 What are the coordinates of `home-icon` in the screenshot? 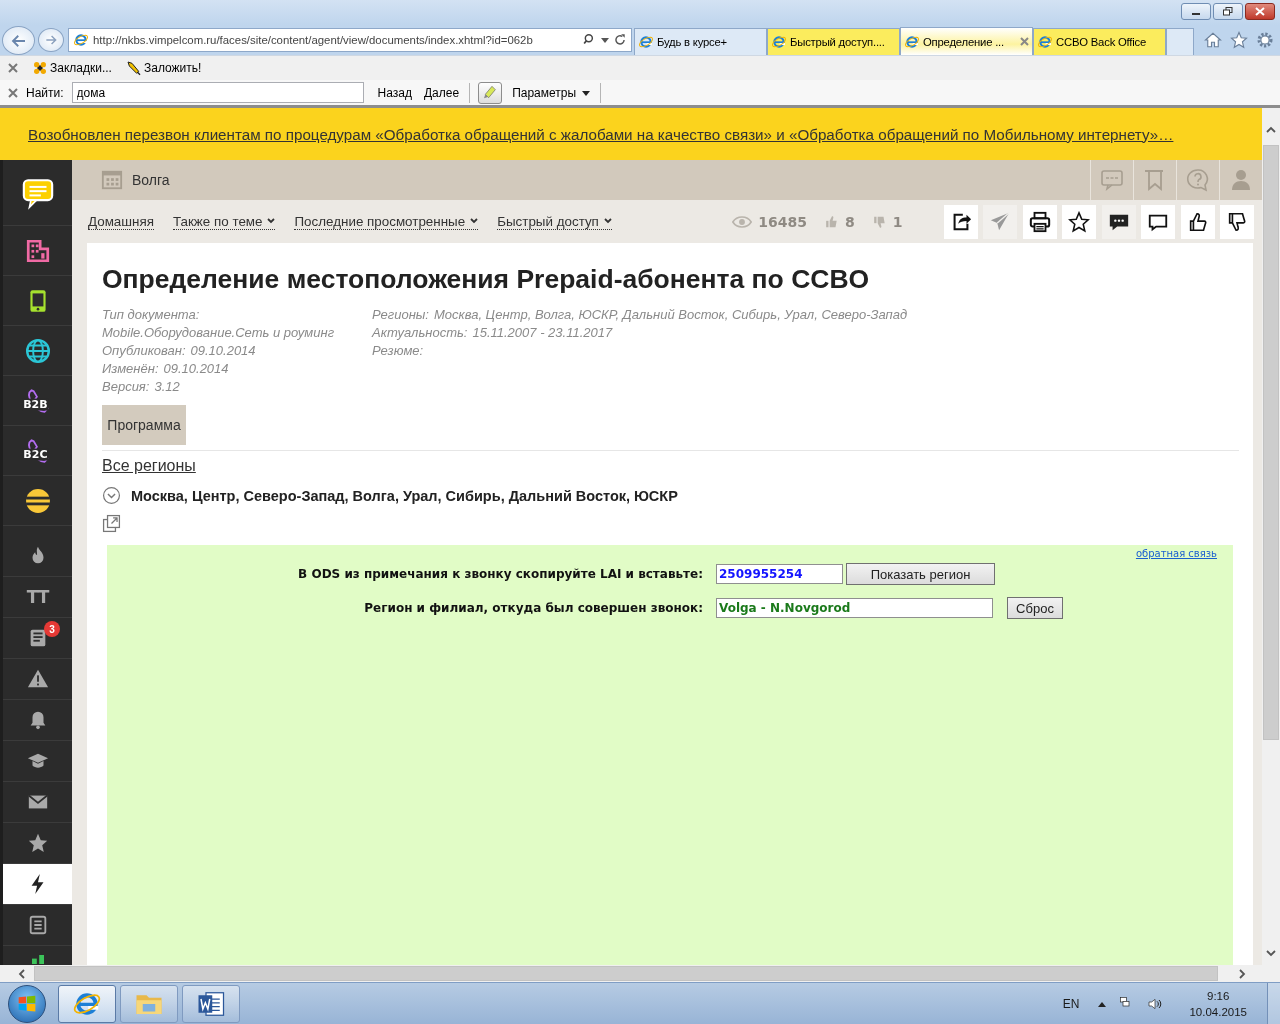 It's located at (1213, 40).